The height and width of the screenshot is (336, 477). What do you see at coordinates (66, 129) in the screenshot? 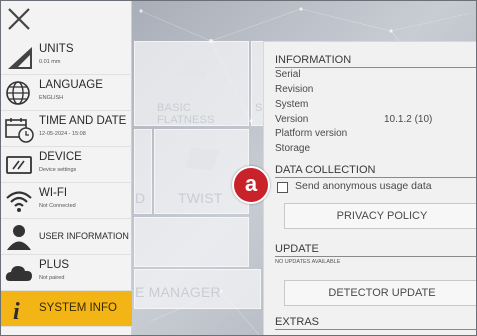
I see `sidebar-item-time-and-date: TIME AND DATE 12-05-2024 - 15:08` at bounding box center [66, 129].